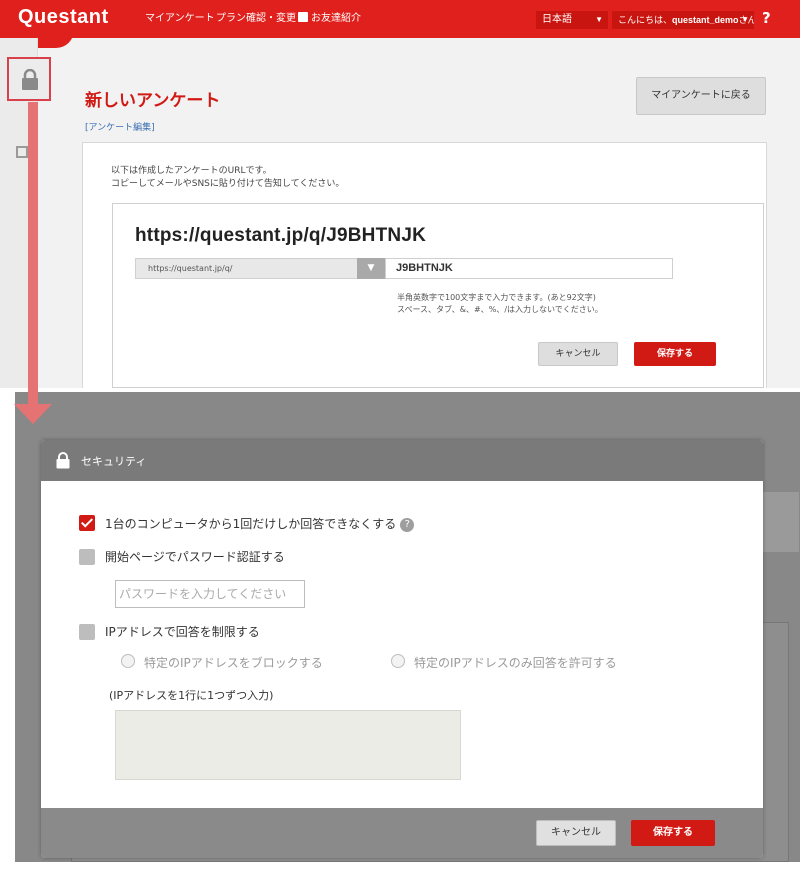 This screenshot has width=800, height=886. I want to click on nav-referral: お友達紹介, so click(329, 19).